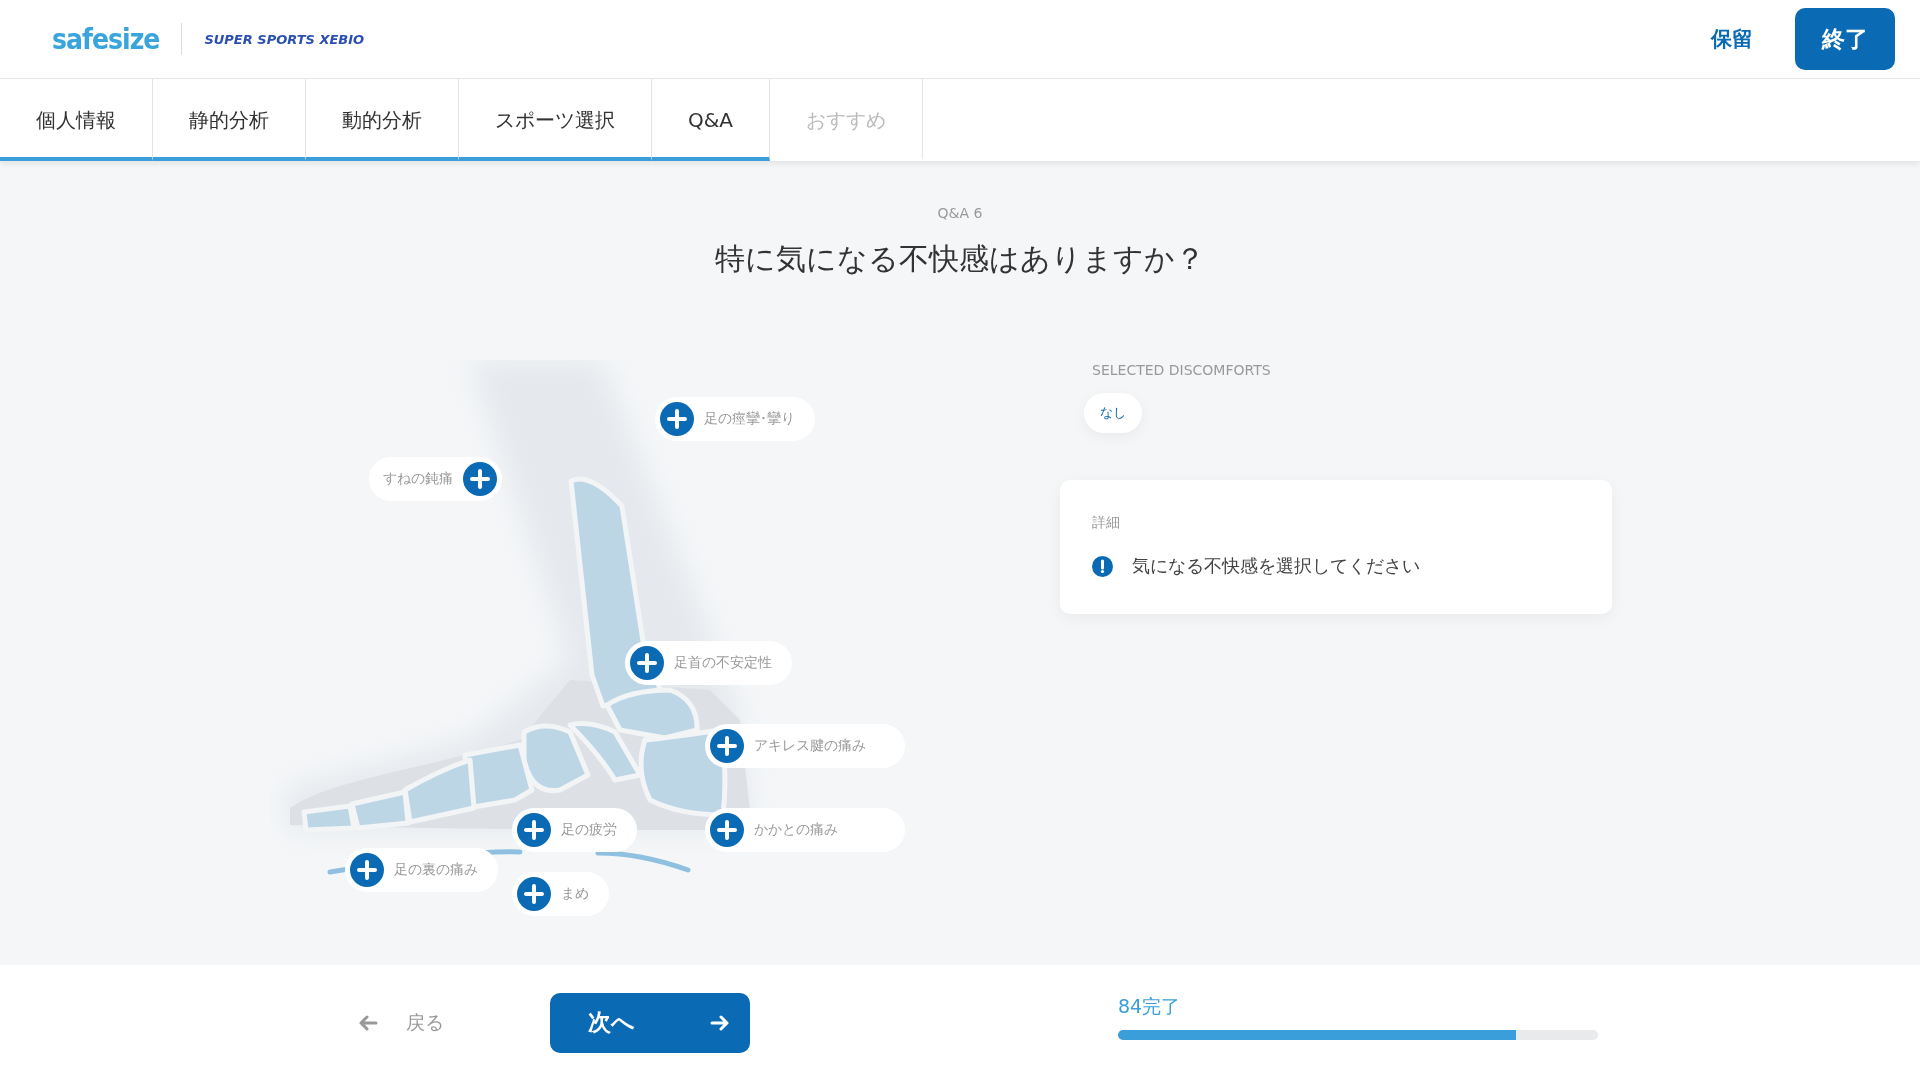 The image size is (1920, 1080). I want to click on discomfort-pin: かかとの痛み, so click(805, 830).